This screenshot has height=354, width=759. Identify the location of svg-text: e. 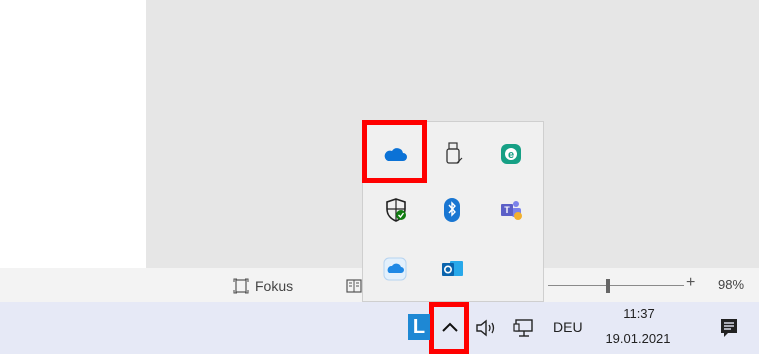
(511, 155).